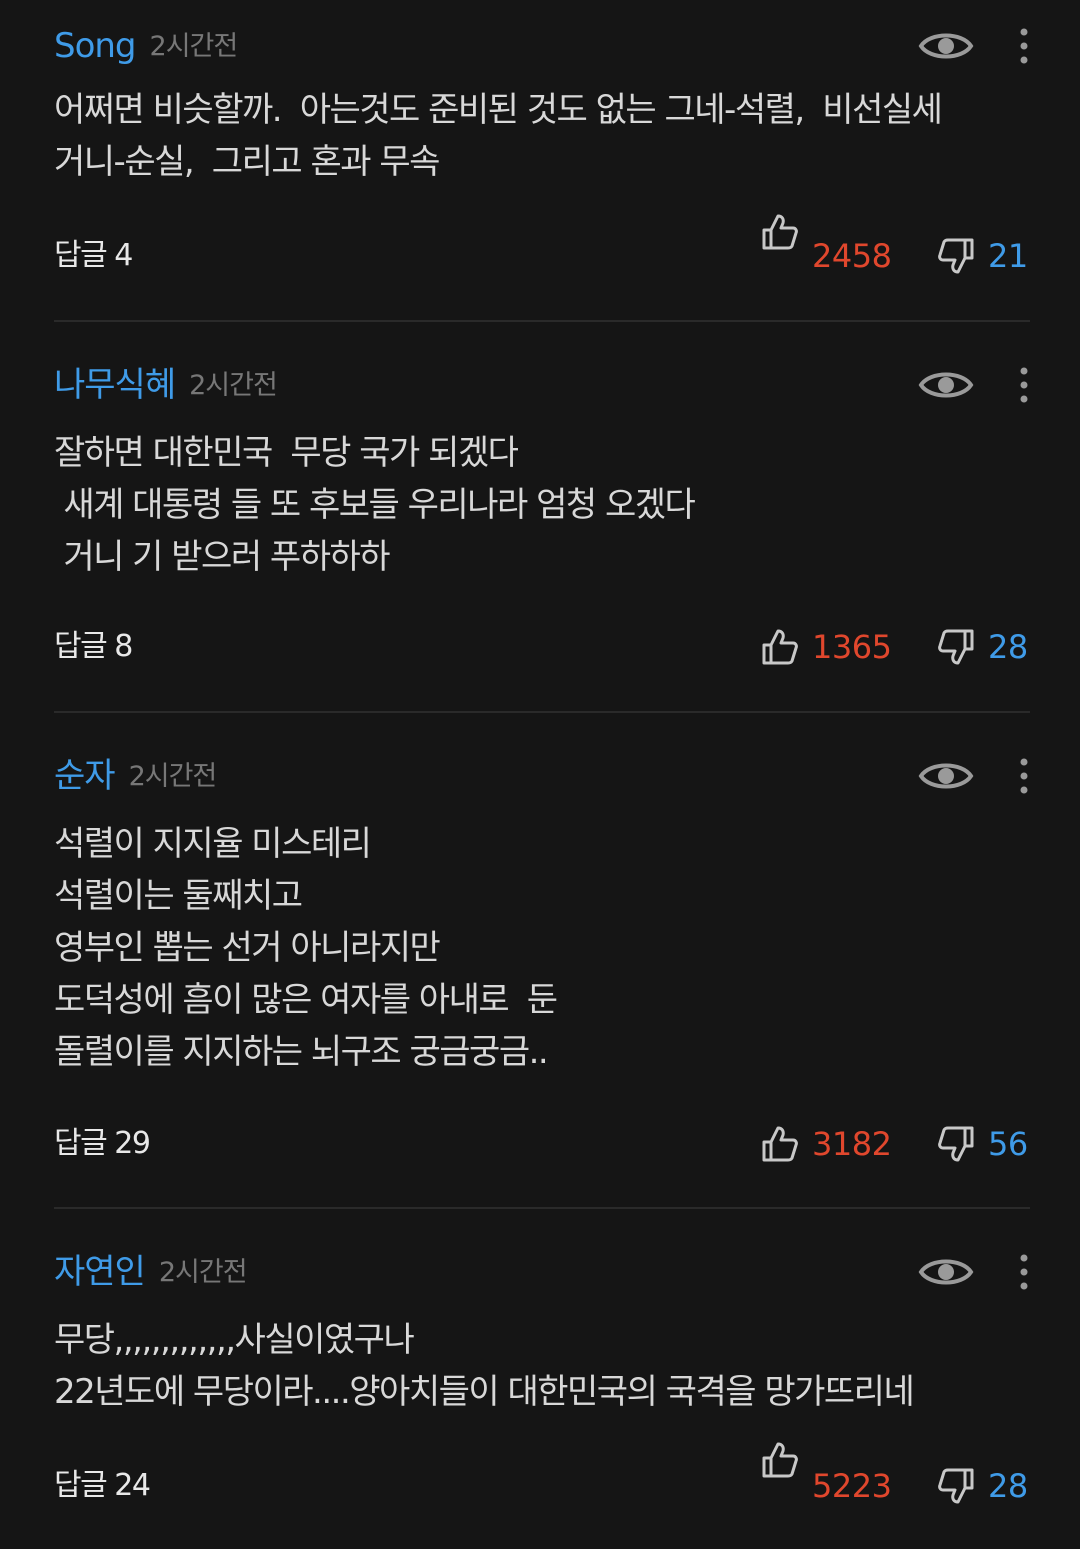  What do you see at coordinates (542, 385) in the screenshot?
I see `comment-header: 나무식혜 2시간전` at bounding box center [542, 385].